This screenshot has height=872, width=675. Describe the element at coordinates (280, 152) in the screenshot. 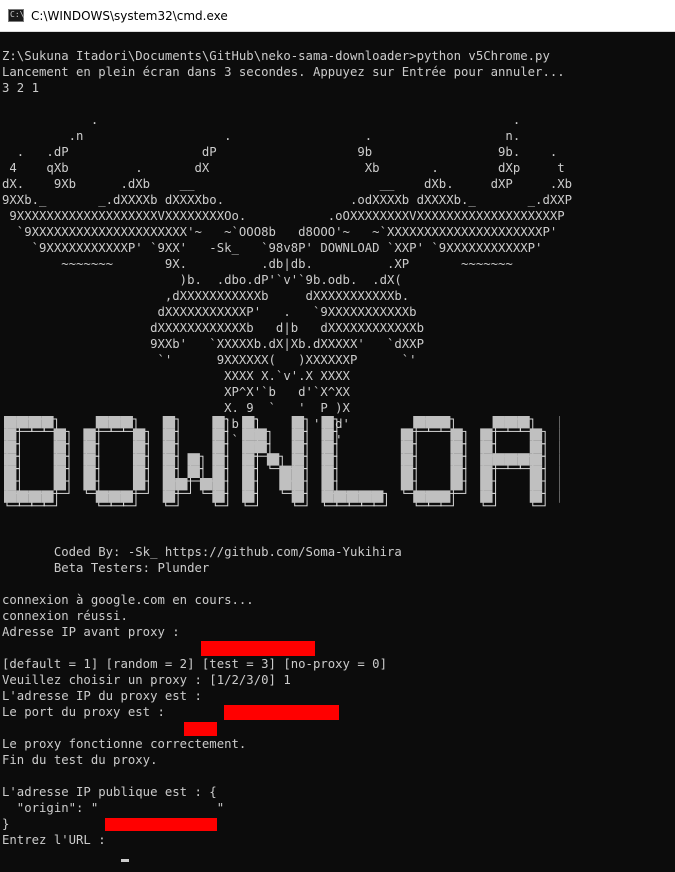

I see `console-line: . .dP dP 9b 9b. .` at that location.